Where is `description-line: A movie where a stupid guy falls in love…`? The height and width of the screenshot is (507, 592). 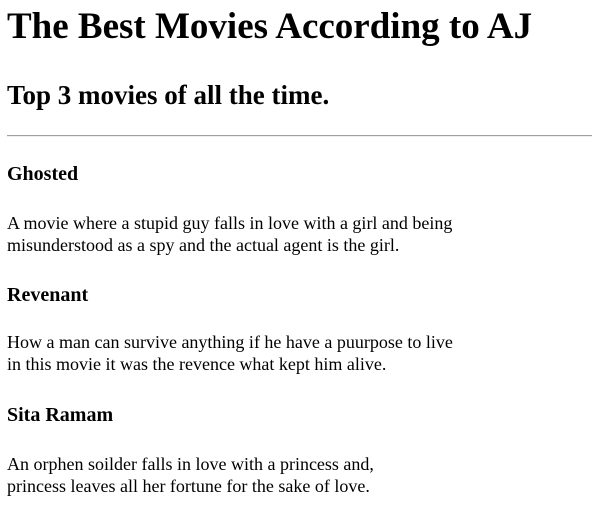
description-line: A movie where a stupid guy falls in love… is located at coordinates (230, 223).